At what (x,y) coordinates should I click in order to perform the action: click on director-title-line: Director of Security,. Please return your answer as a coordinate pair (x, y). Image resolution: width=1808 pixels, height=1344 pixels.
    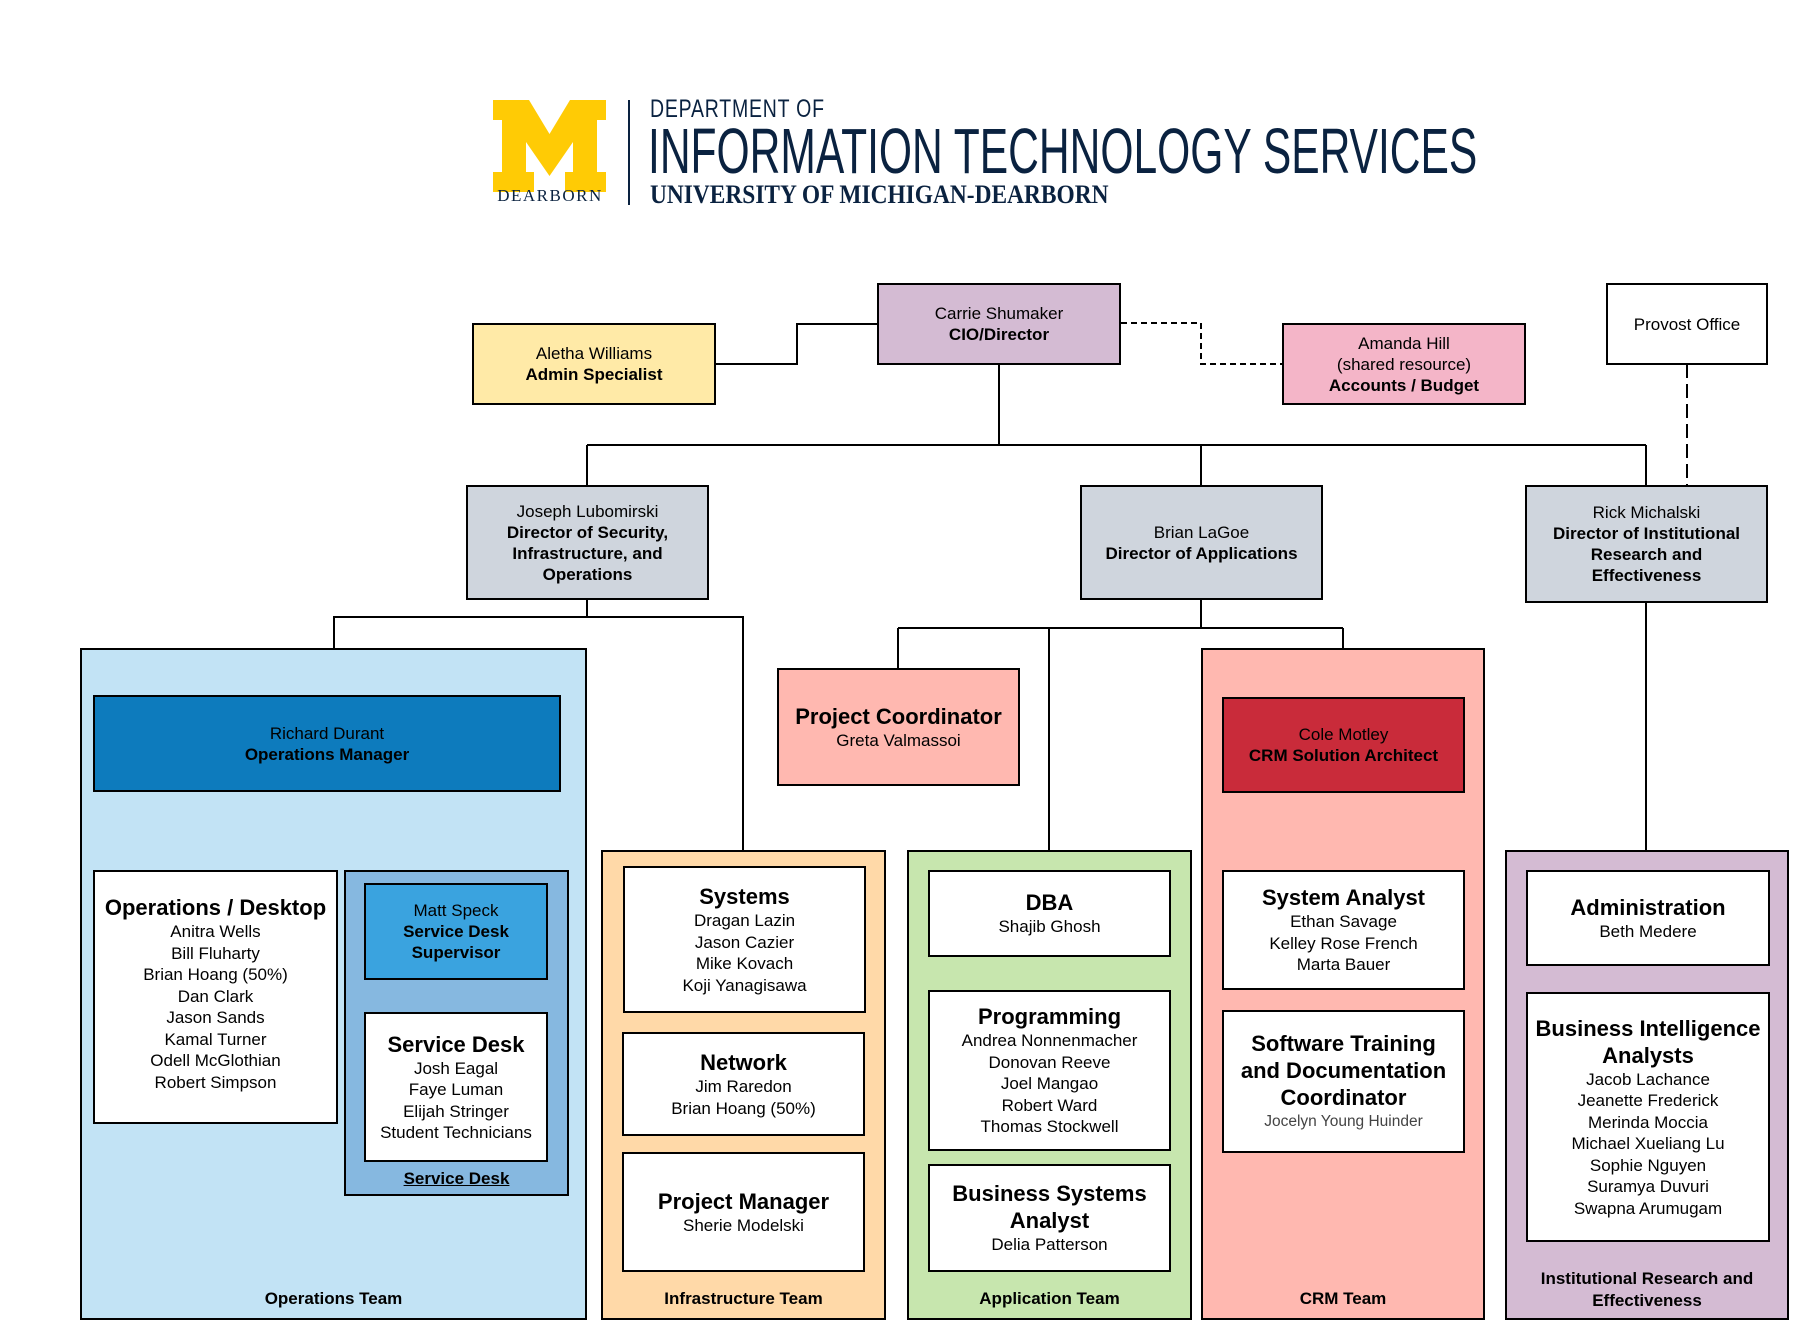
    Looking at the image, I should click on (587, 532).